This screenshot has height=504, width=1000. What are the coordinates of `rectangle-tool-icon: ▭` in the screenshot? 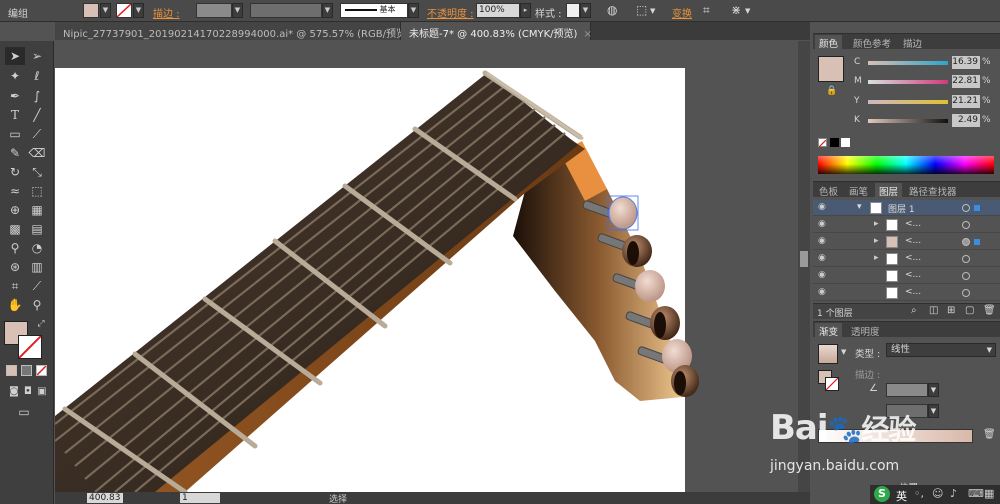 It's located at (15, 134).